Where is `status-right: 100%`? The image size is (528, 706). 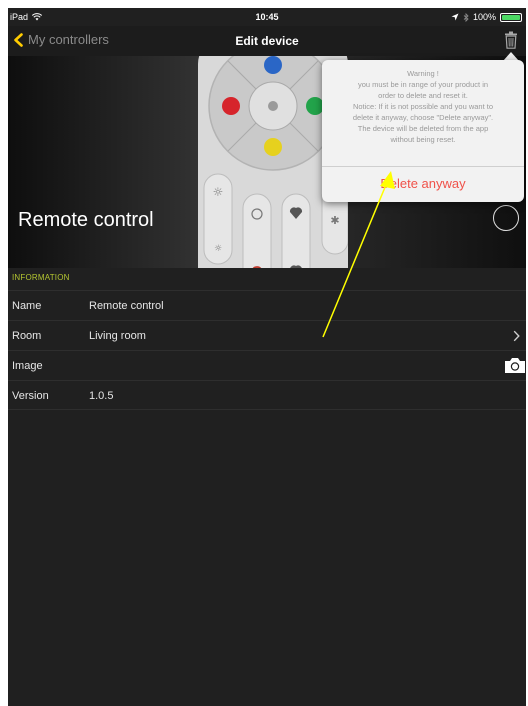 status-right: 100% is located at coordinates (486, 17).